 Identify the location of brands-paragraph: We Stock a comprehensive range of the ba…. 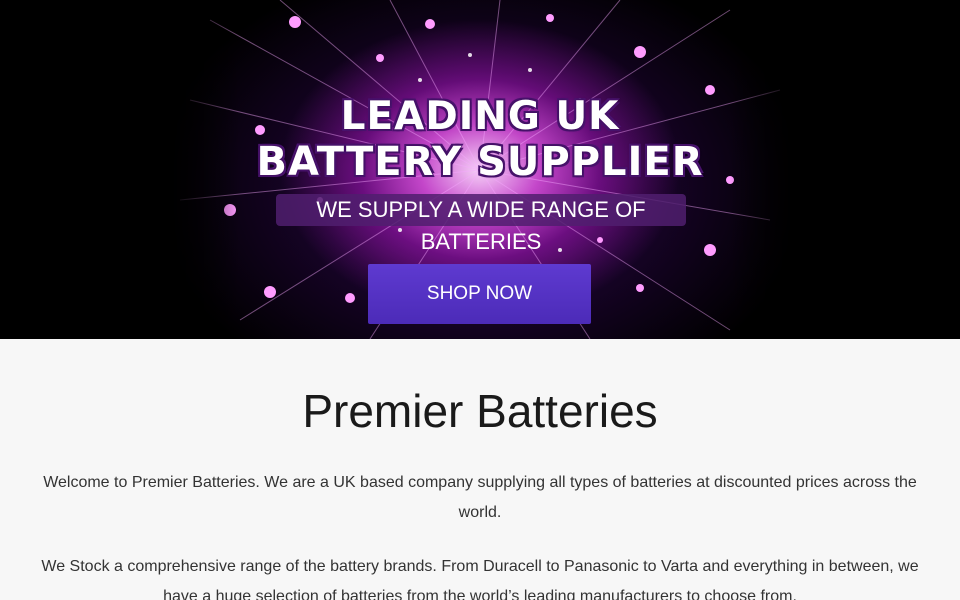
(480, 579).